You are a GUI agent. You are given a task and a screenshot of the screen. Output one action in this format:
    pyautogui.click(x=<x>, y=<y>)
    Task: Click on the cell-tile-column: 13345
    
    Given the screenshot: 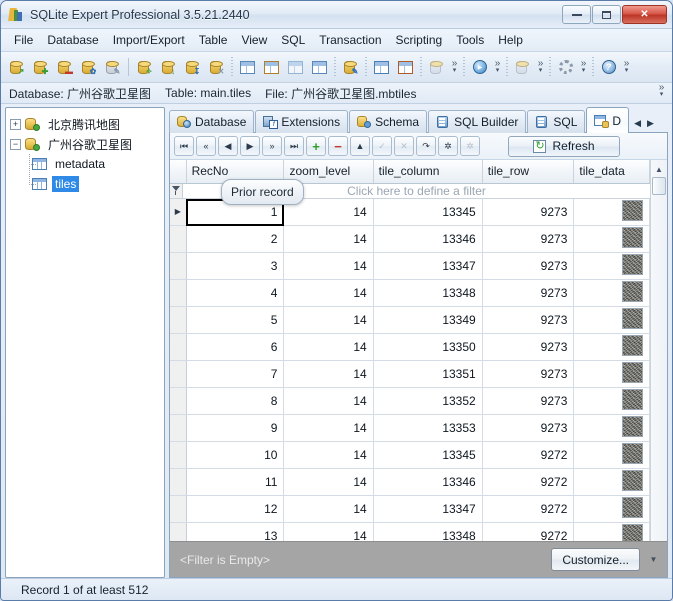 What is the action you would take?
    pyautogui.click(x=428, y=455)
    